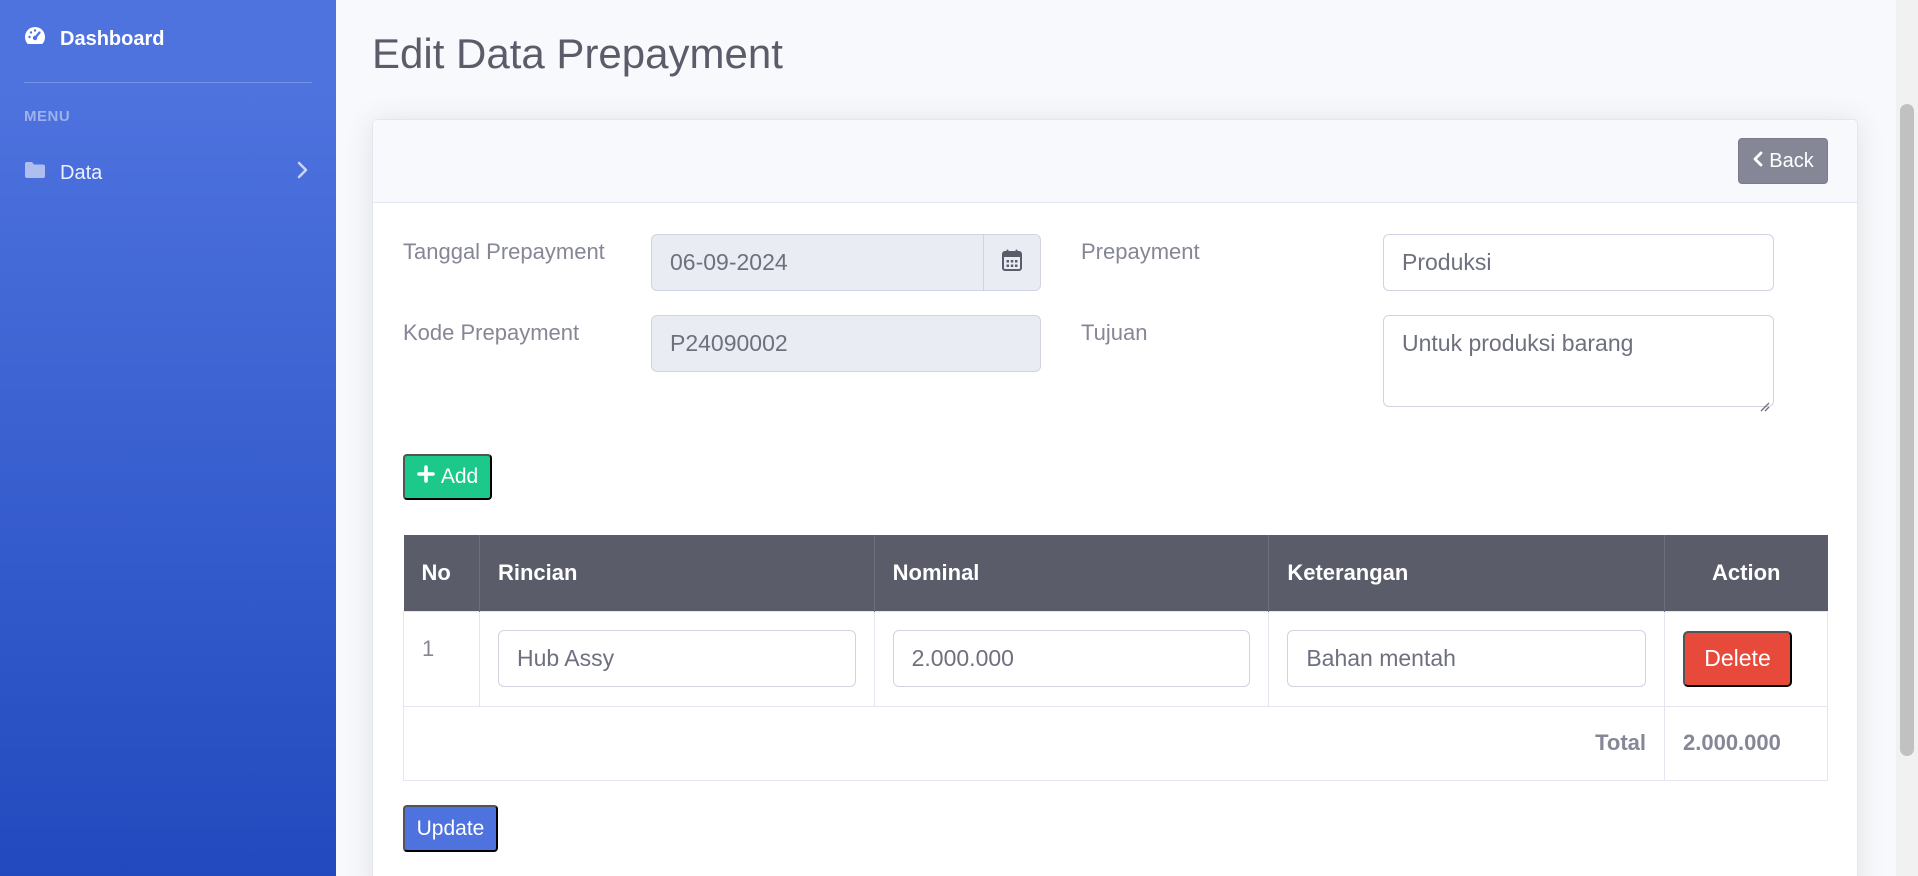  Describe the element at coordinates (1381, 658) in the screenshot. I see `keterangan-value: Bahan mentah` at that location.